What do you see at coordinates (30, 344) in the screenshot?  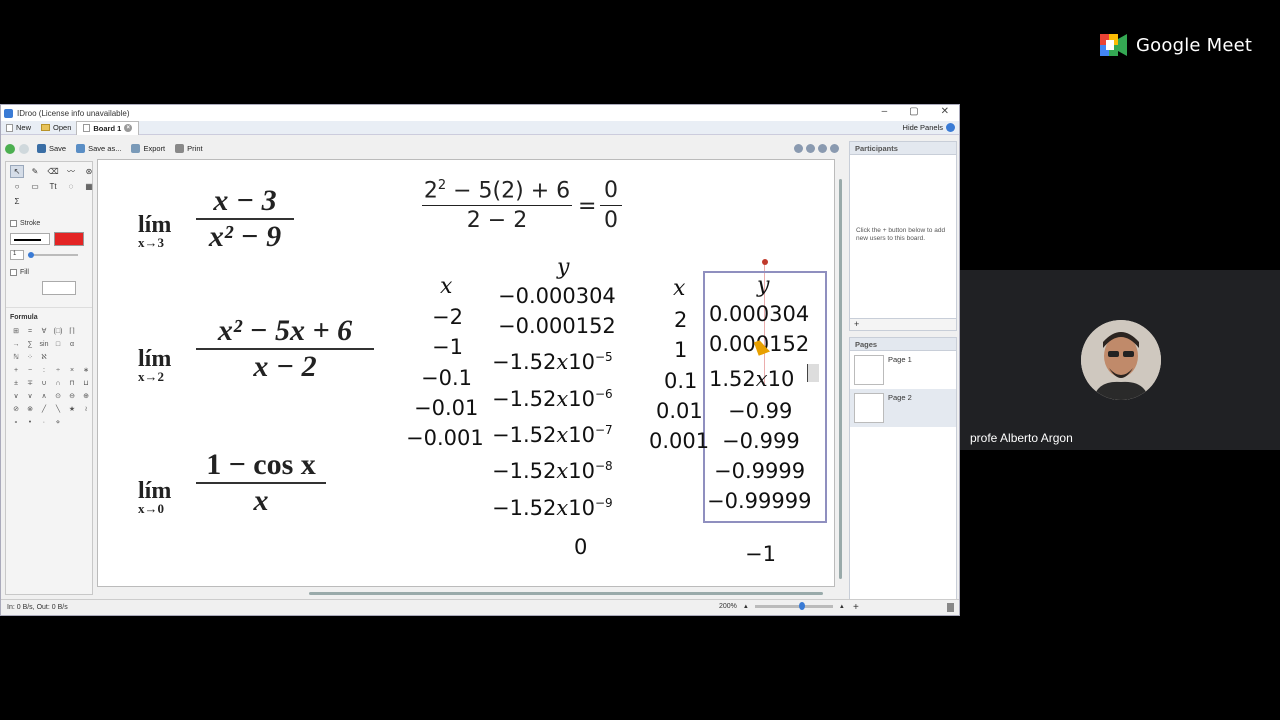 I see `formula-symbol-button: ∑` at bounding box center [30, 344].